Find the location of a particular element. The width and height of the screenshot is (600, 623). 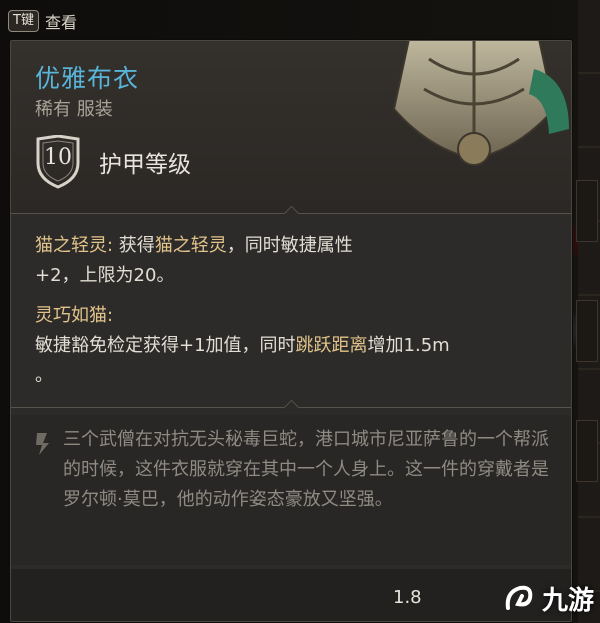

effect-feline-agility: 灵巧如猫: 敏捷豁免检定获得+1加值，同时跳跃距离增加1.5m 。 is located at coordinates (295, 346).